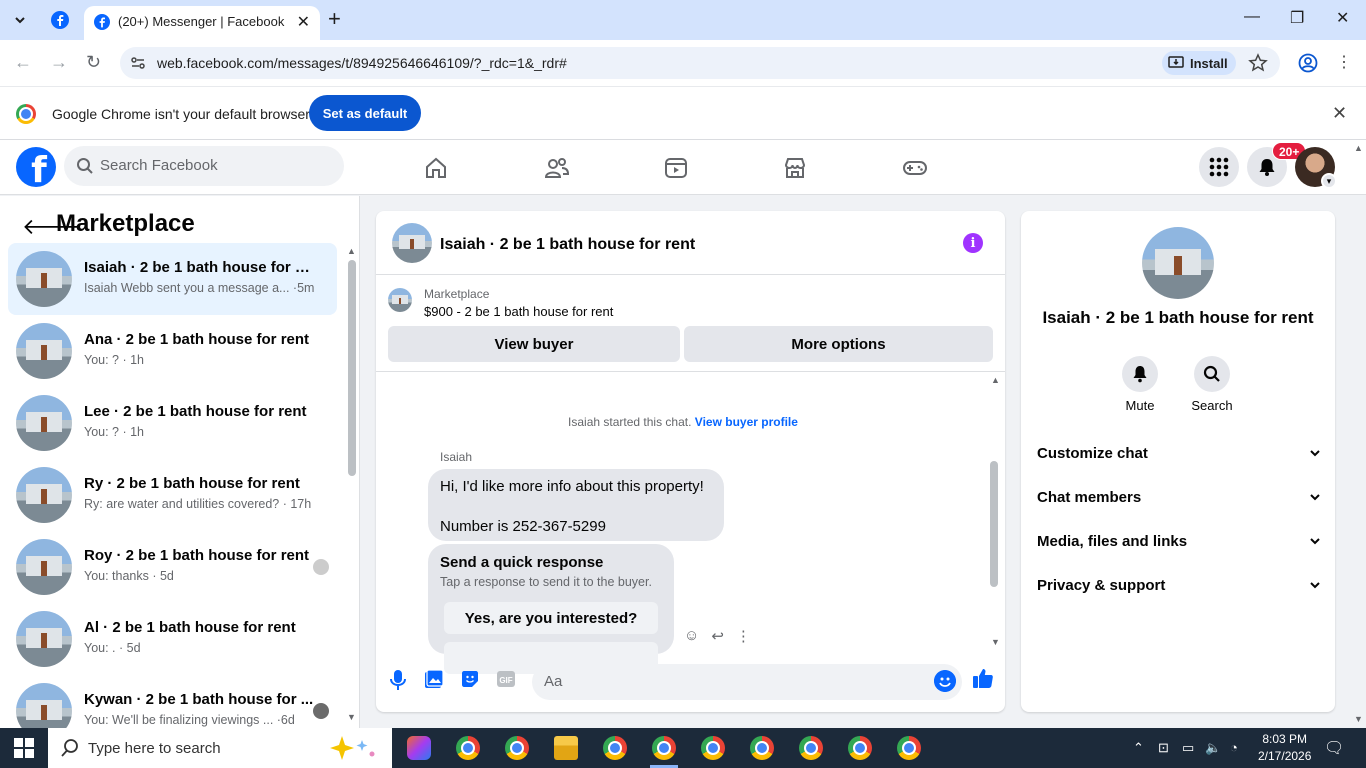 This screenshot has height=768, width=1366. What do you see at coordinates (994, 524) in the screenshot?
I see `thread-scrollbar` at bounding box center [994, 524].